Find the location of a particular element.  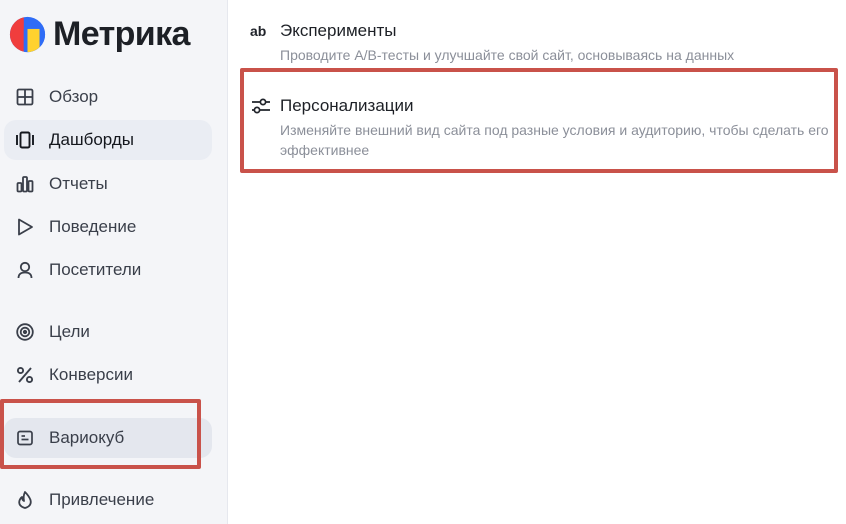

sidebar-item-label: Поведение is located at coordinates (93, 226).